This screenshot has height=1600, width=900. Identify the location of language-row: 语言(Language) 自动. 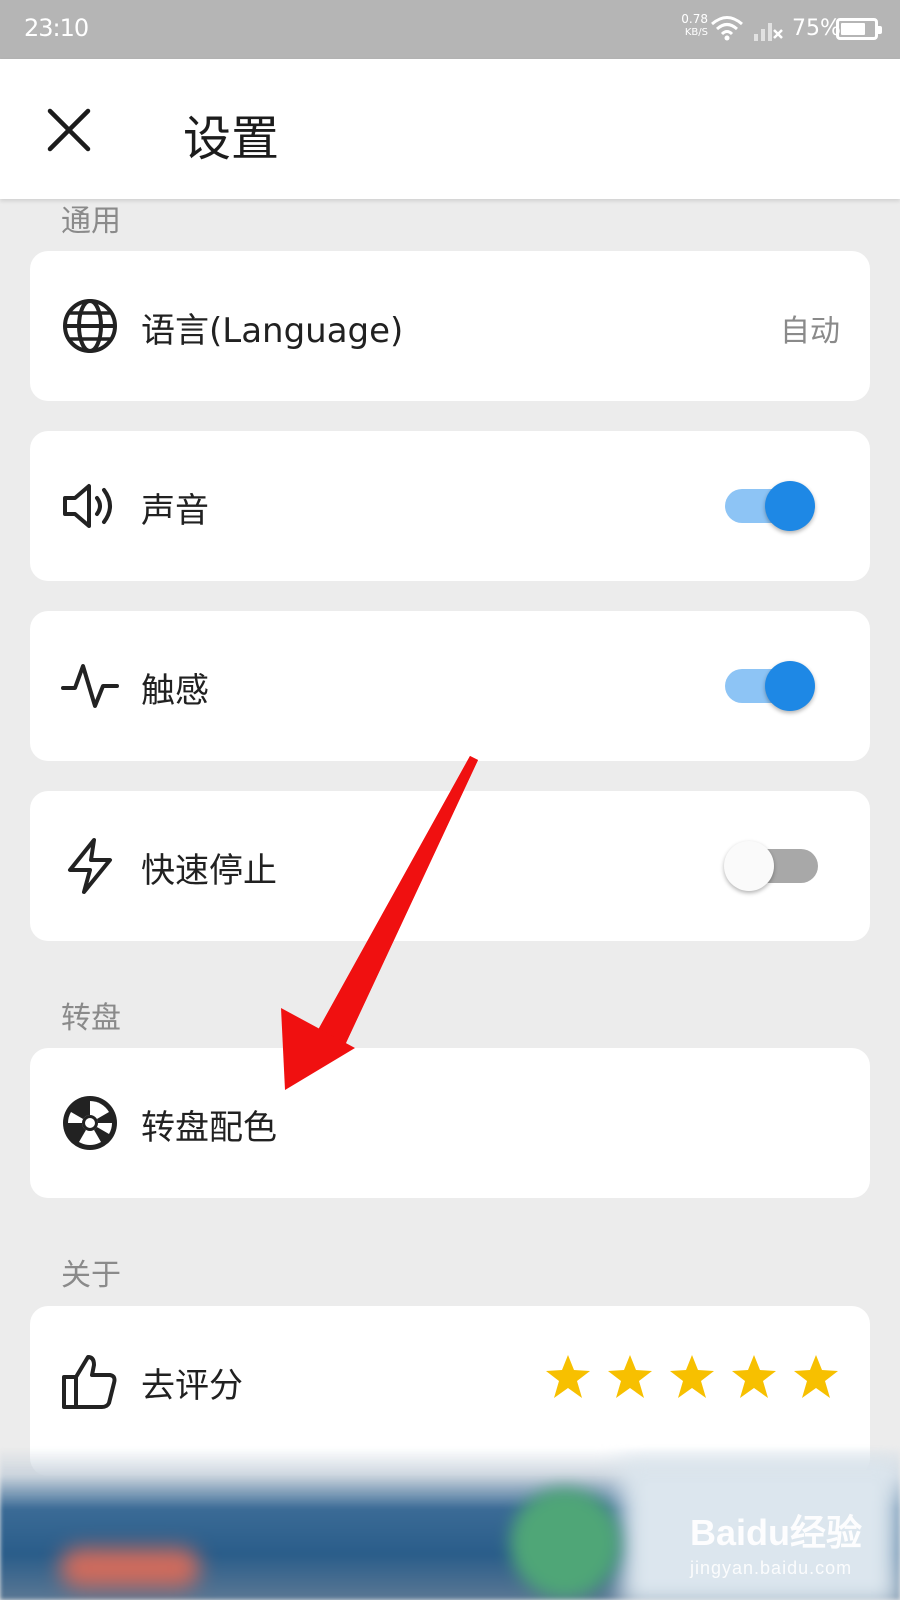
(450, 326).